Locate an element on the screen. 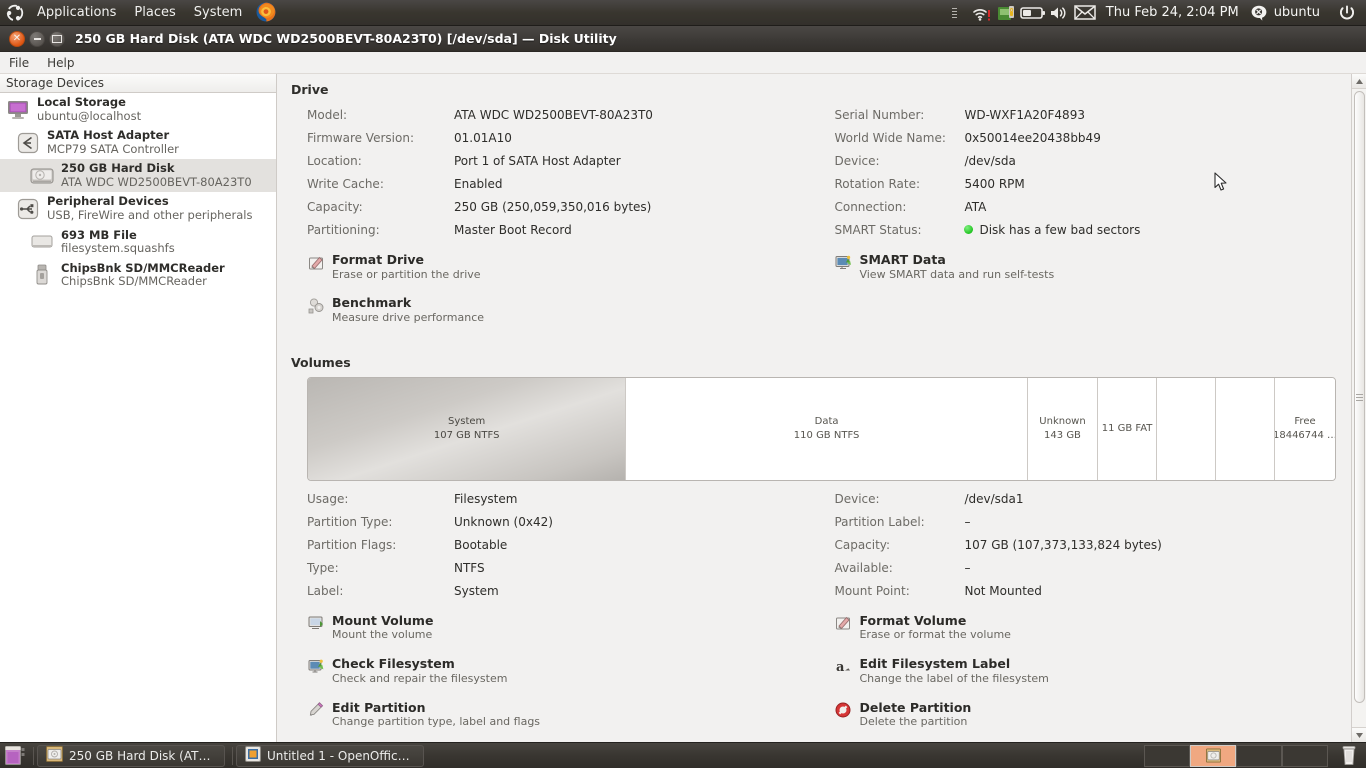 Image resolution: width=1366 pixels, height=768 pixels. close-icon: ✕ is located at coordinates (17, 38).